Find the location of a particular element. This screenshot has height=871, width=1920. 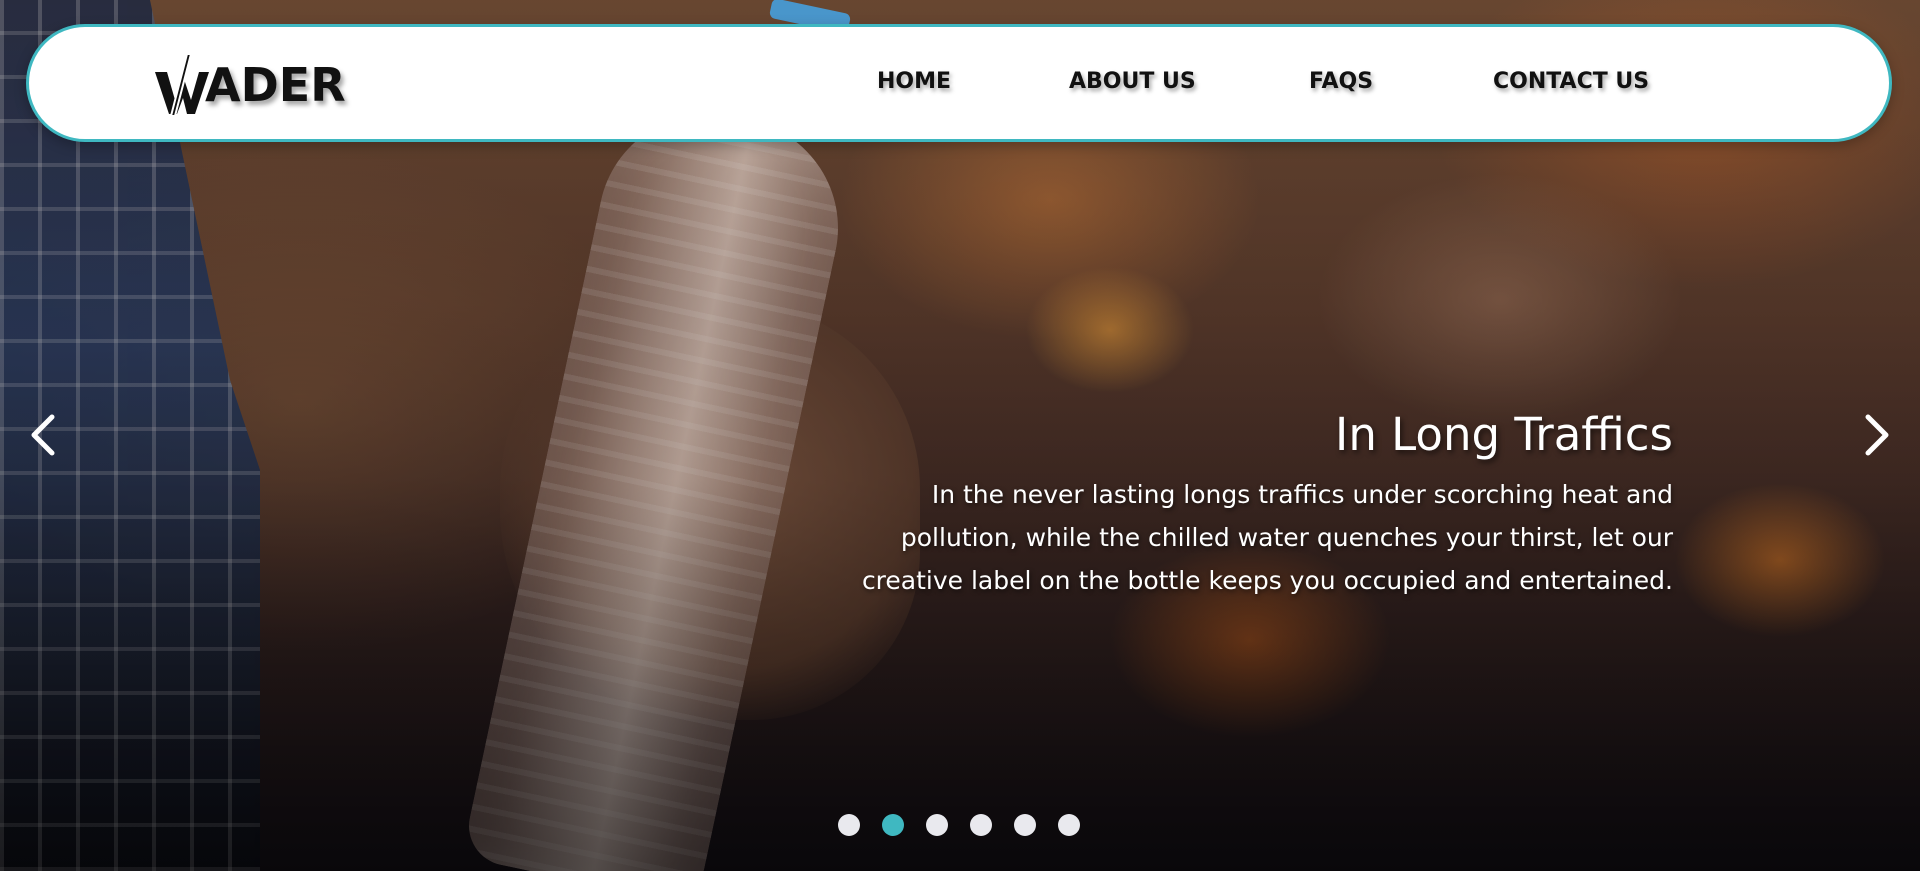

carousel-next-button is located at coordinates (1877, 435).